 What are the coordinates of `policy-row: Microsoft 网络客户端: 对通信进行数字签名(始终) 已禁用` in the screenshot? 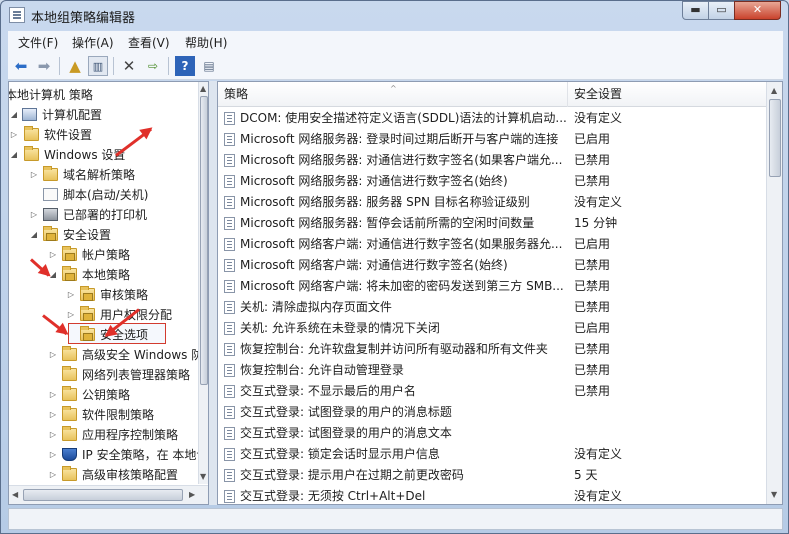 It's located at (492, 265).